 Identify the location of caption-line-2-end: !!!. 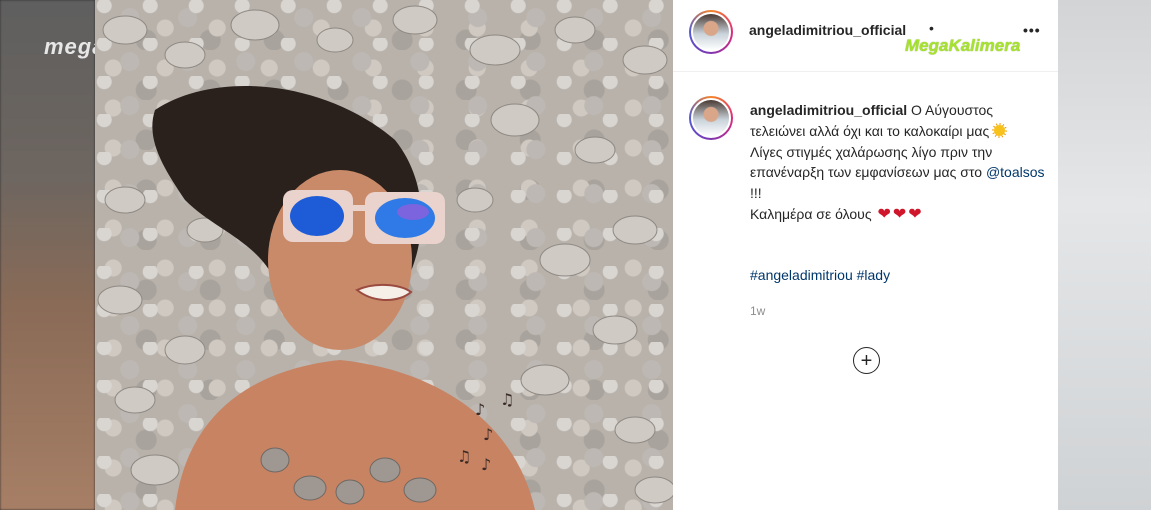
(756, 193).